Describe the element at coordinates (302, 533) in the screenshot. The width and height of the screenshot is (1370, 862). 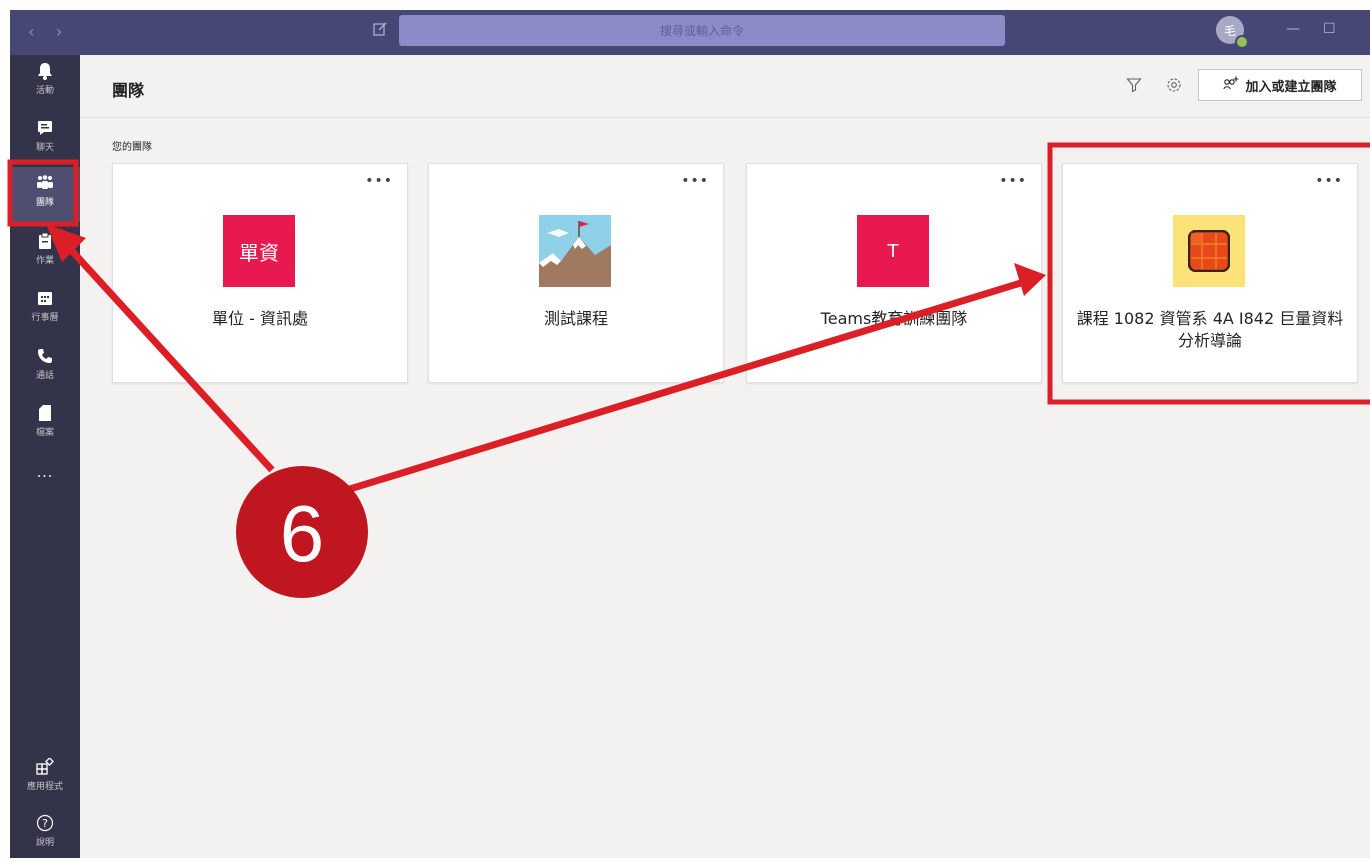
I see `step-number: 6` at that location.